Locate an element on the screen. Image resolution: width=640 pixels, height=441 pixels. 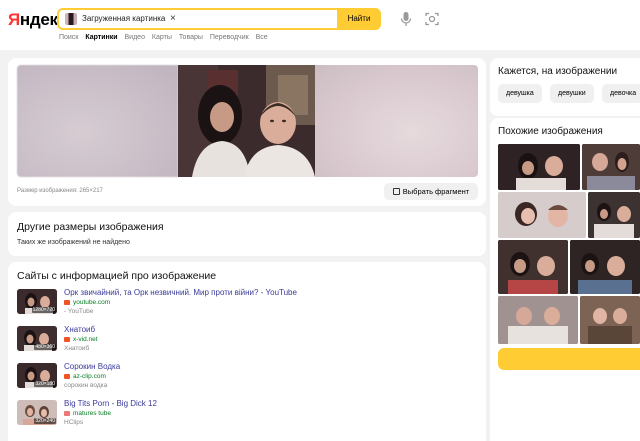
uploaded-image is located at coordinates (246, 121).